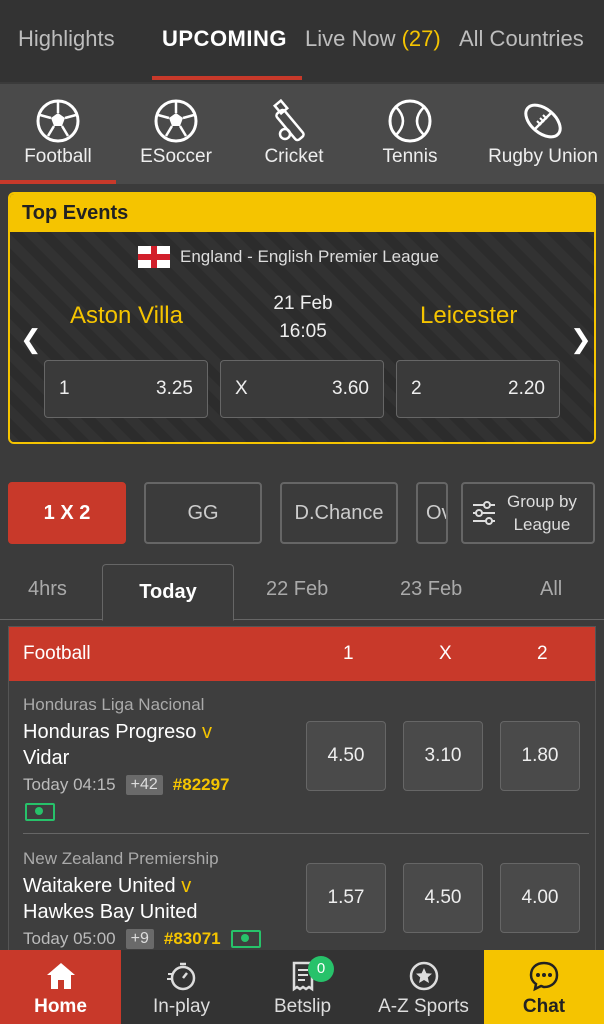  I want to click on sport-football: Football, so click(58, 134).